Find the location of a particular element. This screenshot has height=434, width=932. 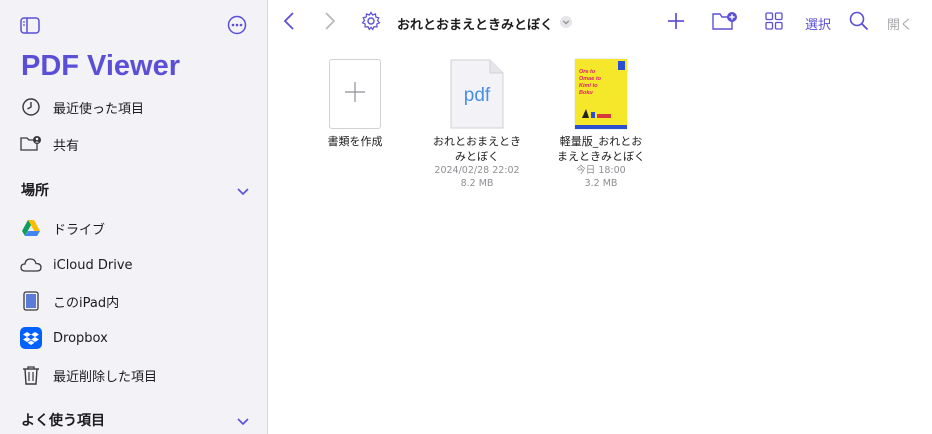

forward-button is located at coordinates (330, 23).